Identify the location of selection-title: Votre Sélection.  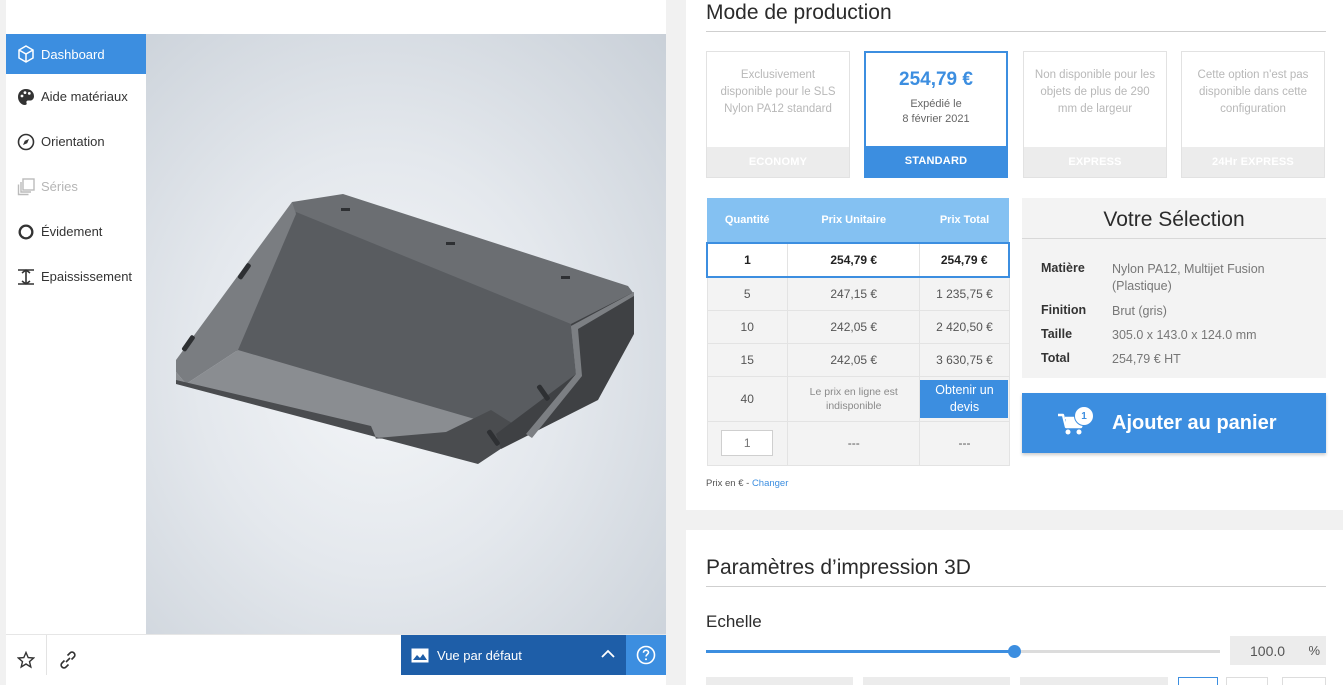
(1174, 219).